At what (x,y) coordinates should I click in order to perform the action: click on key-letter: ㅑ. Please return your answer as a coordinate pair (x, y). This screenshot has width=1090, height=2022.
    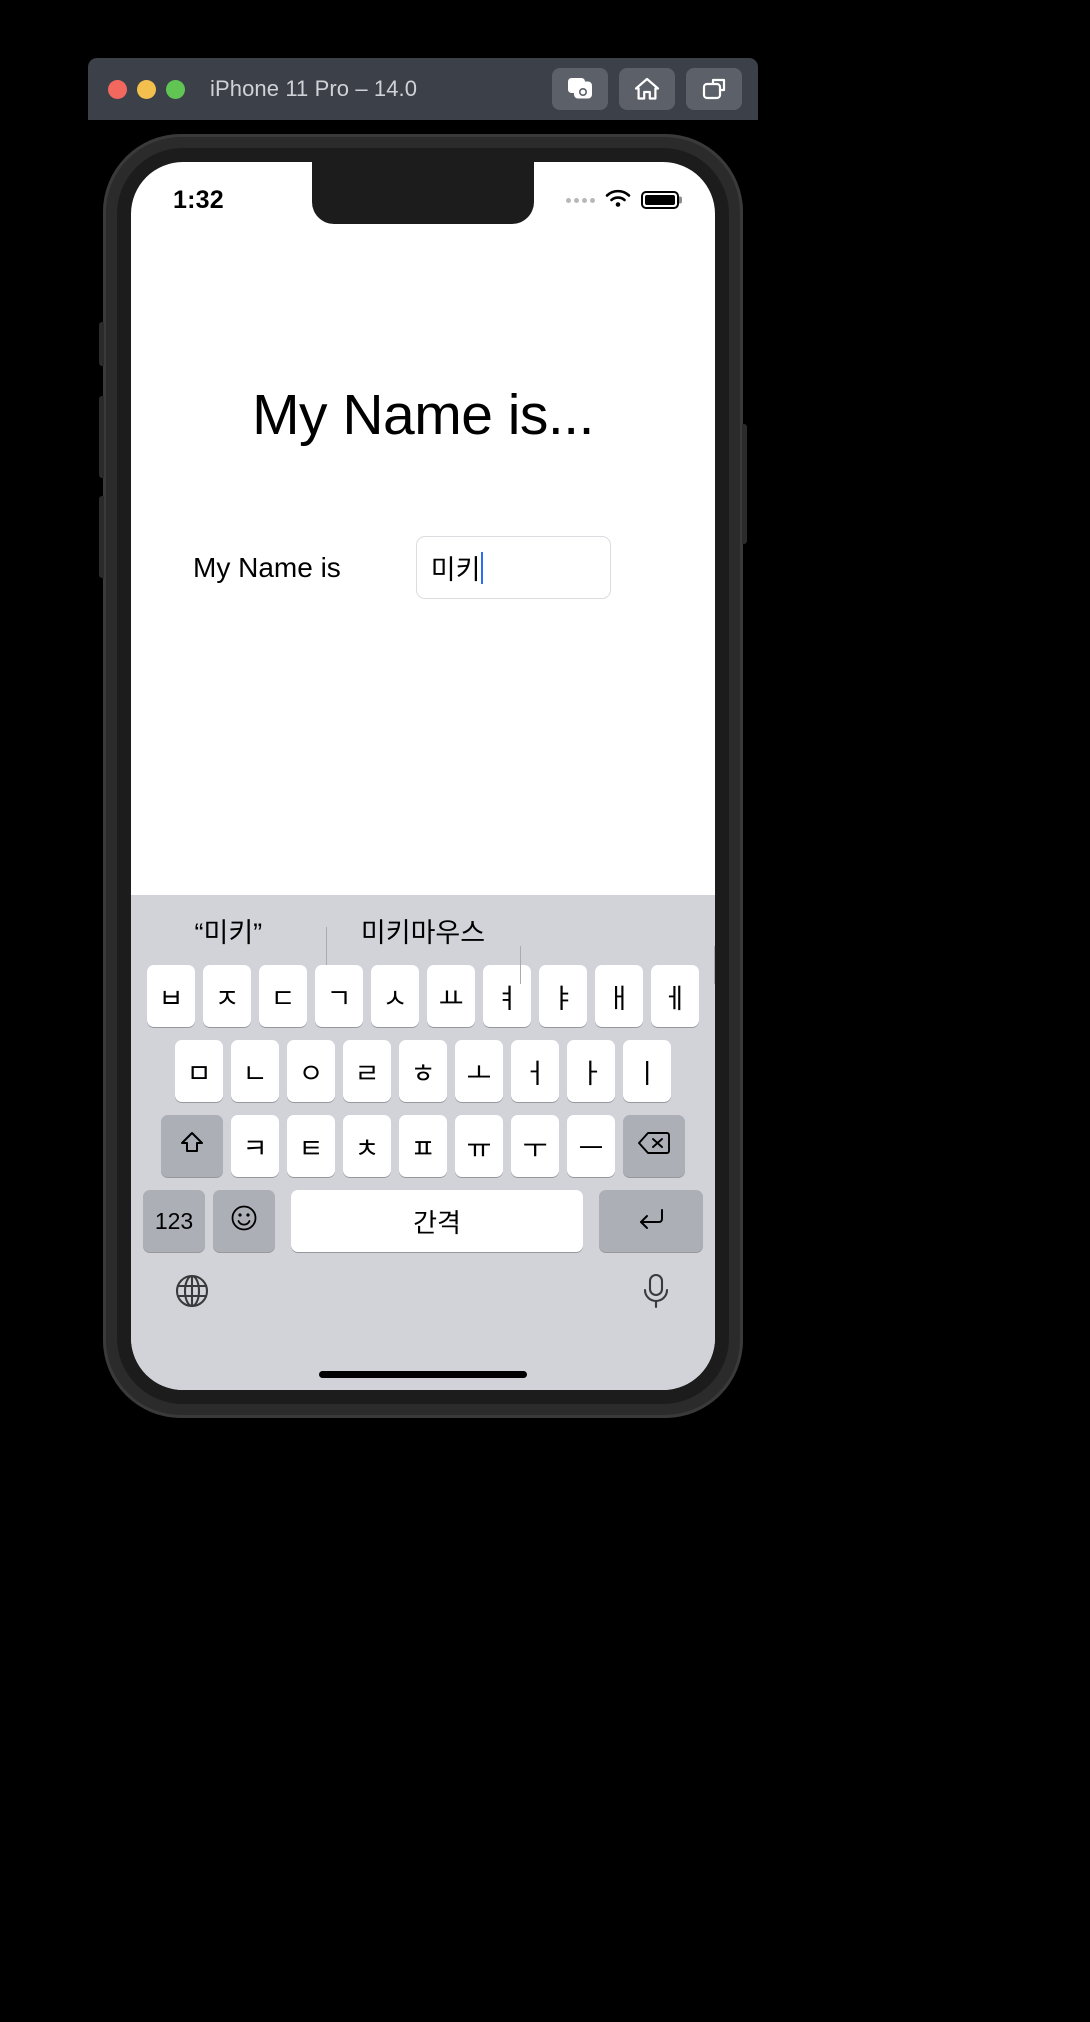
    Looking at the image, I should click on (563, 996).